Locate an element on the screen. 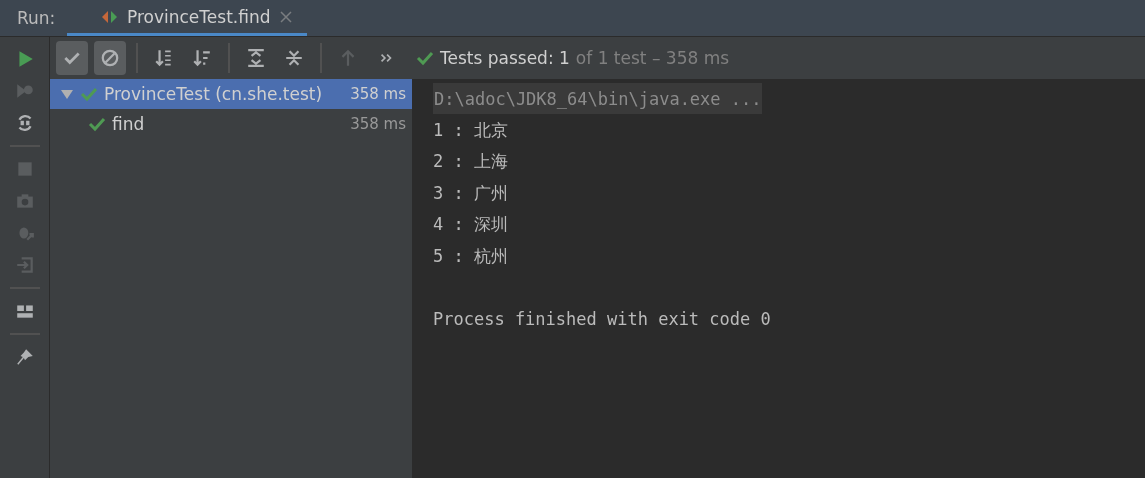 The width and height of the screenshot is (1145, 478). console-output: Process finished with exit code 0 is located at coordinates (602, 319).